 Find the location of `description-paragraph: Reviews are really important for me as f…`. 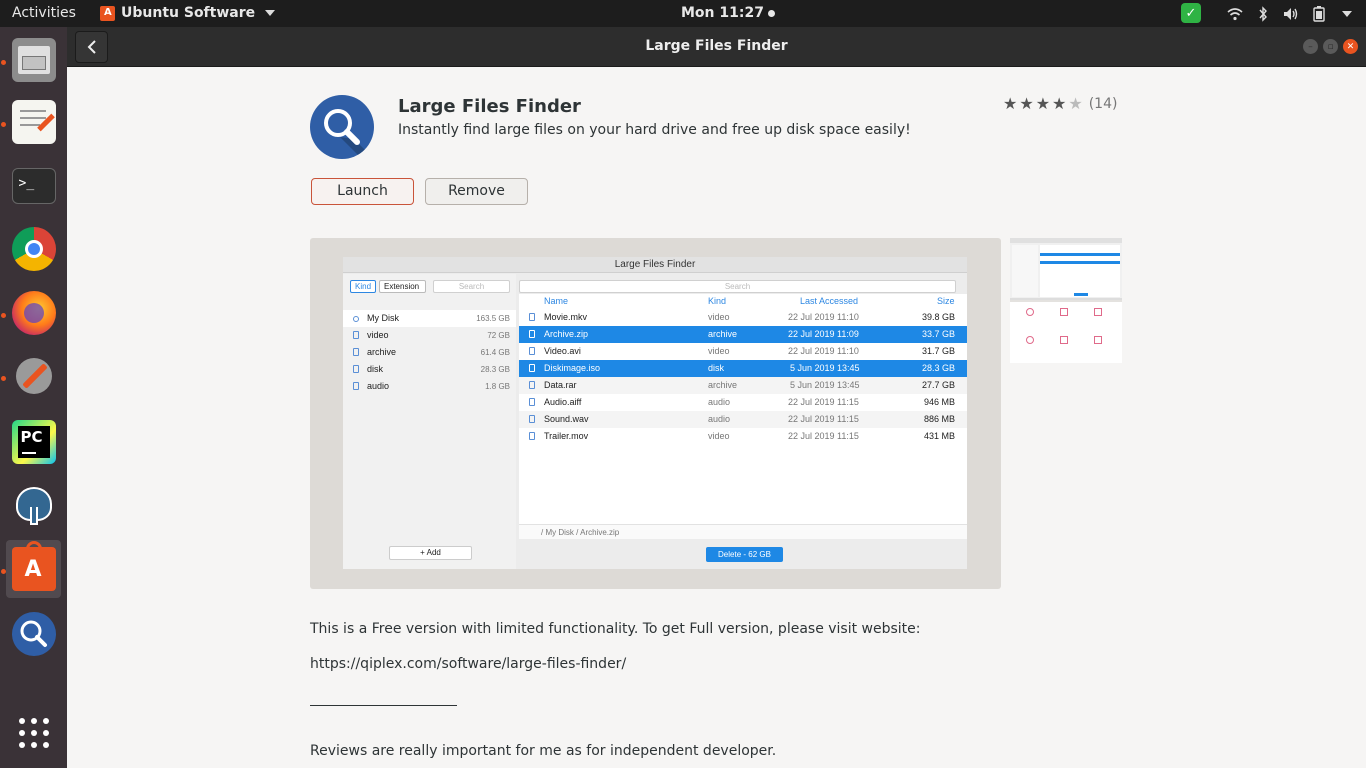

description-paragraph: Reviews are really important for me as f… is located at coordinates (543, 751).